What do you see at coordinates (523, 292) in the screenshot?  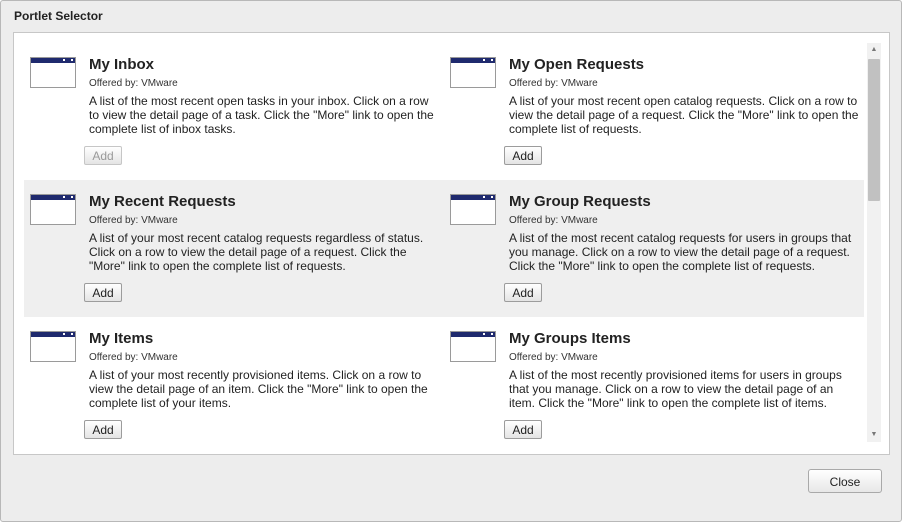 I see `add-button-my-group-requests: Add` at bounding box center [523, 292].